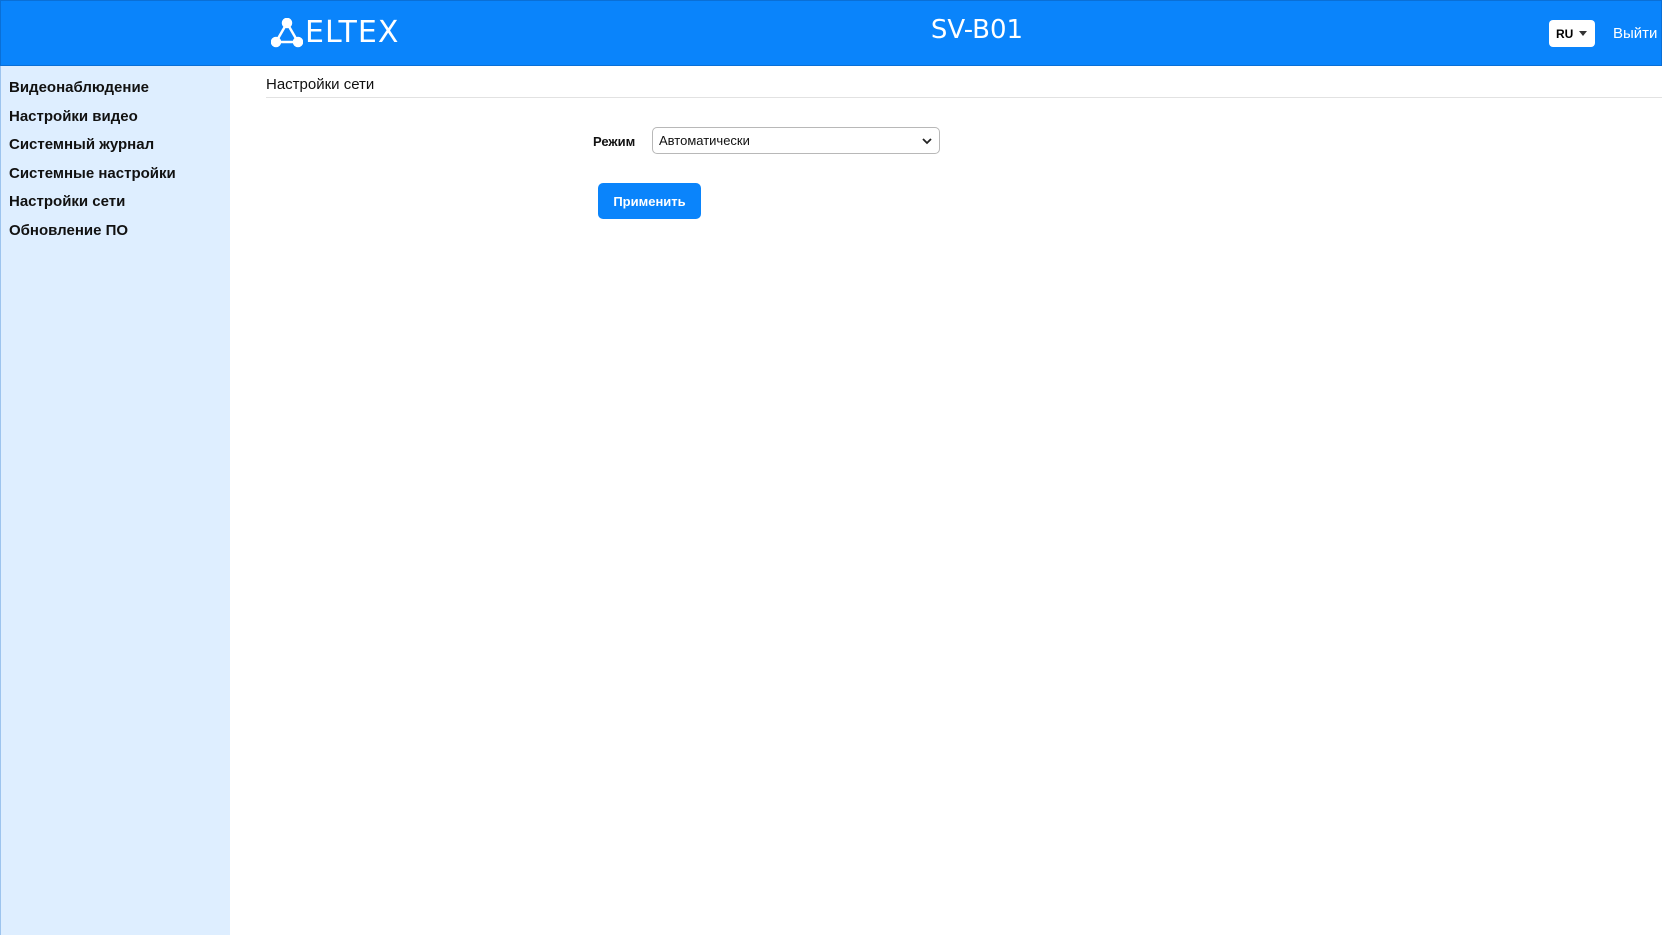 The width and height of the screenshot is (1662, 935). I want to click on apply-button: Применить, so click(649, 201).